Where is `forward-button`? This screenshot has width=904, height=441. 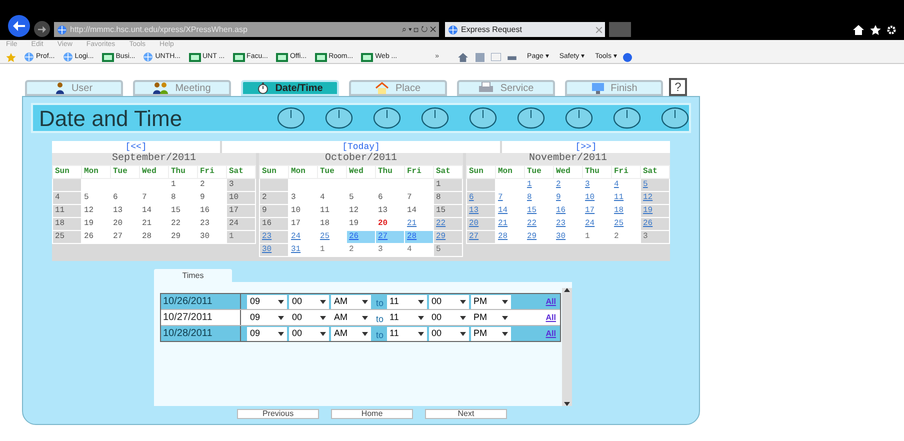
forward-button is located at coordinates (42, 29).